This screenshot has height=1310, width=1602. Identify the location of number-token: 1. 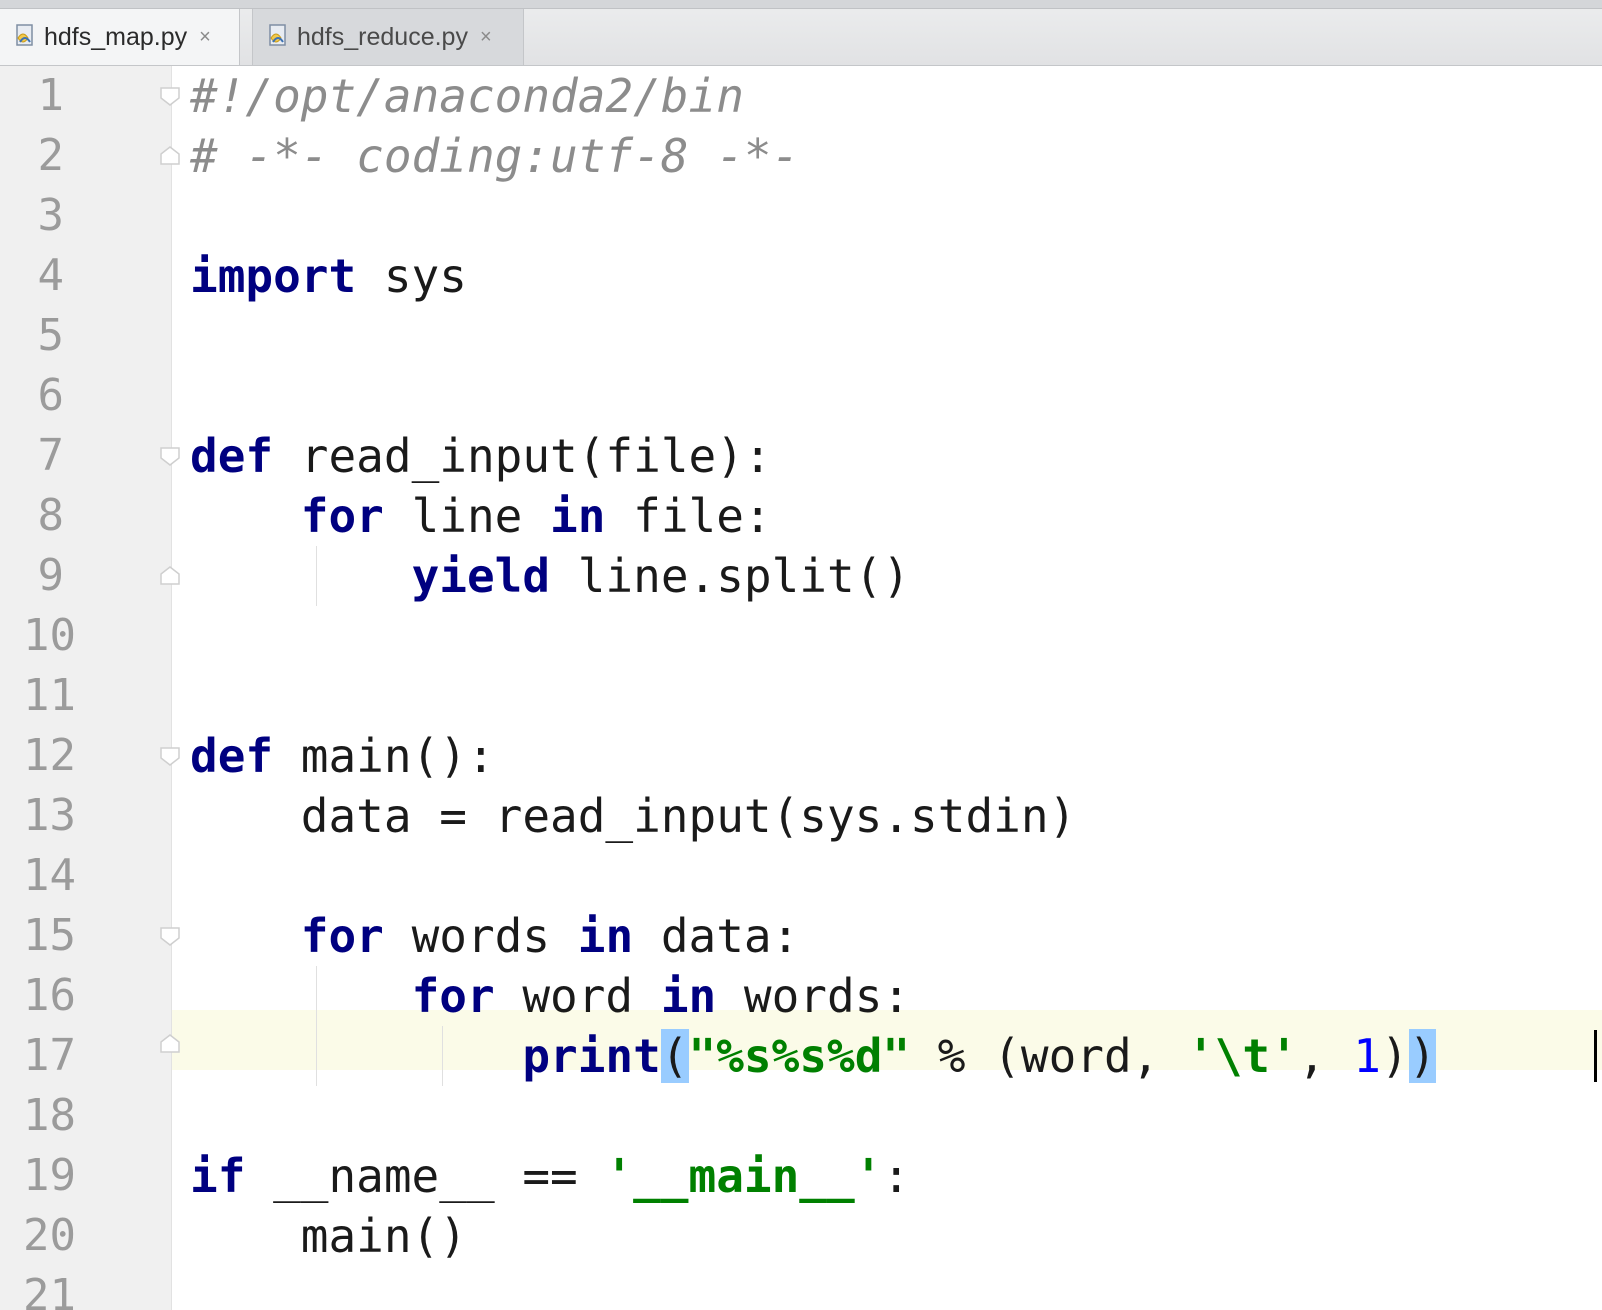
(1367, 1056).